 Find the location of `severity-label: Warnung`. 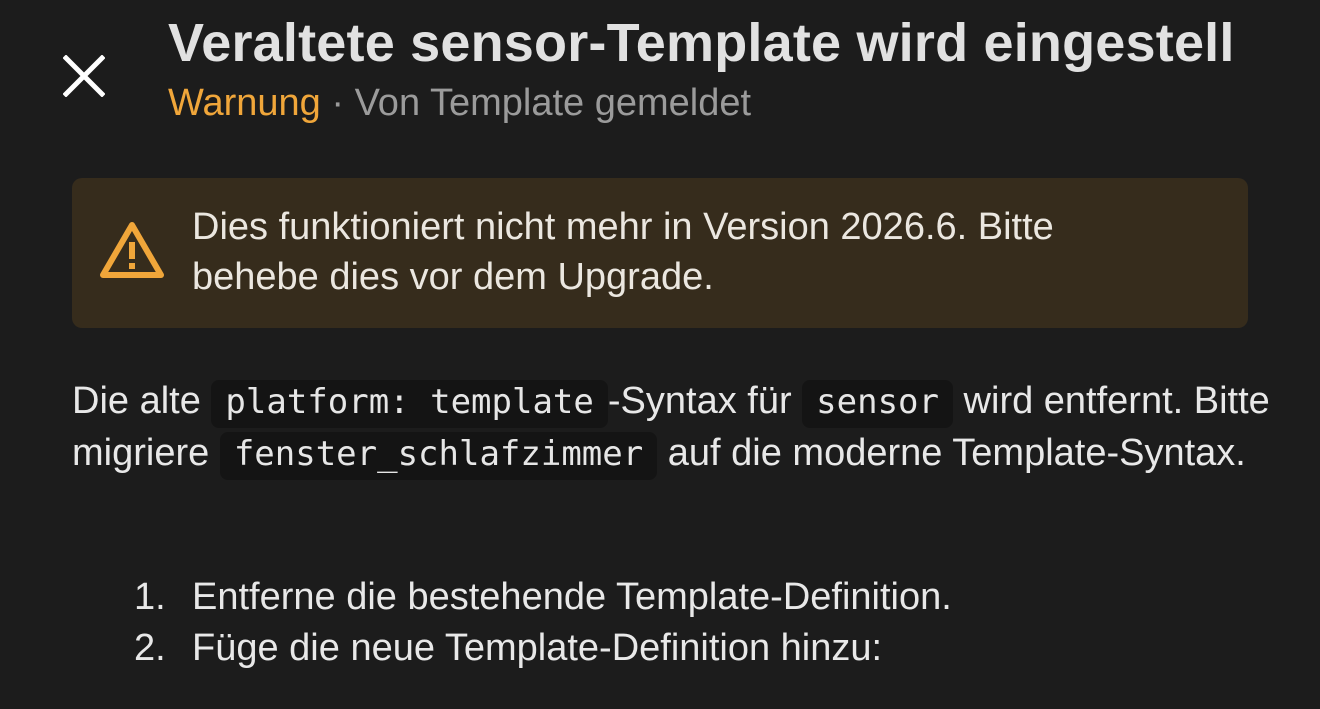

severity-label: Warnung is located at coordinates (244, 103).